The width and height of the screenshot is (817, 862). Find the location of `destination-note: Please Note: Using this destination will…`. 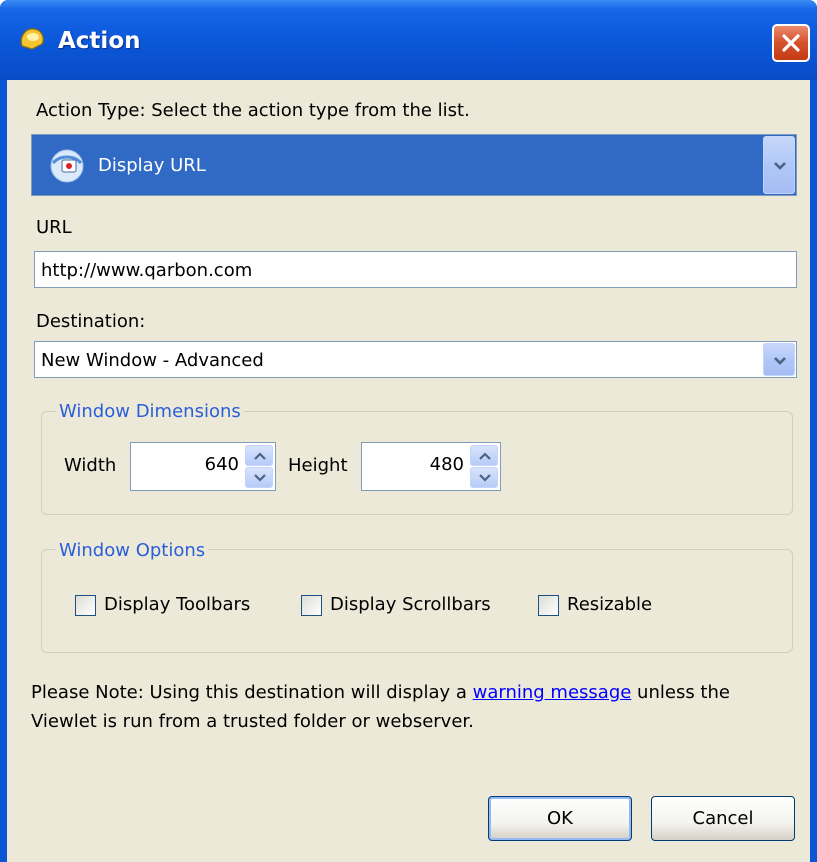

destination-note: Please Note: Using this destination will… is located at coordinates (416, 707).